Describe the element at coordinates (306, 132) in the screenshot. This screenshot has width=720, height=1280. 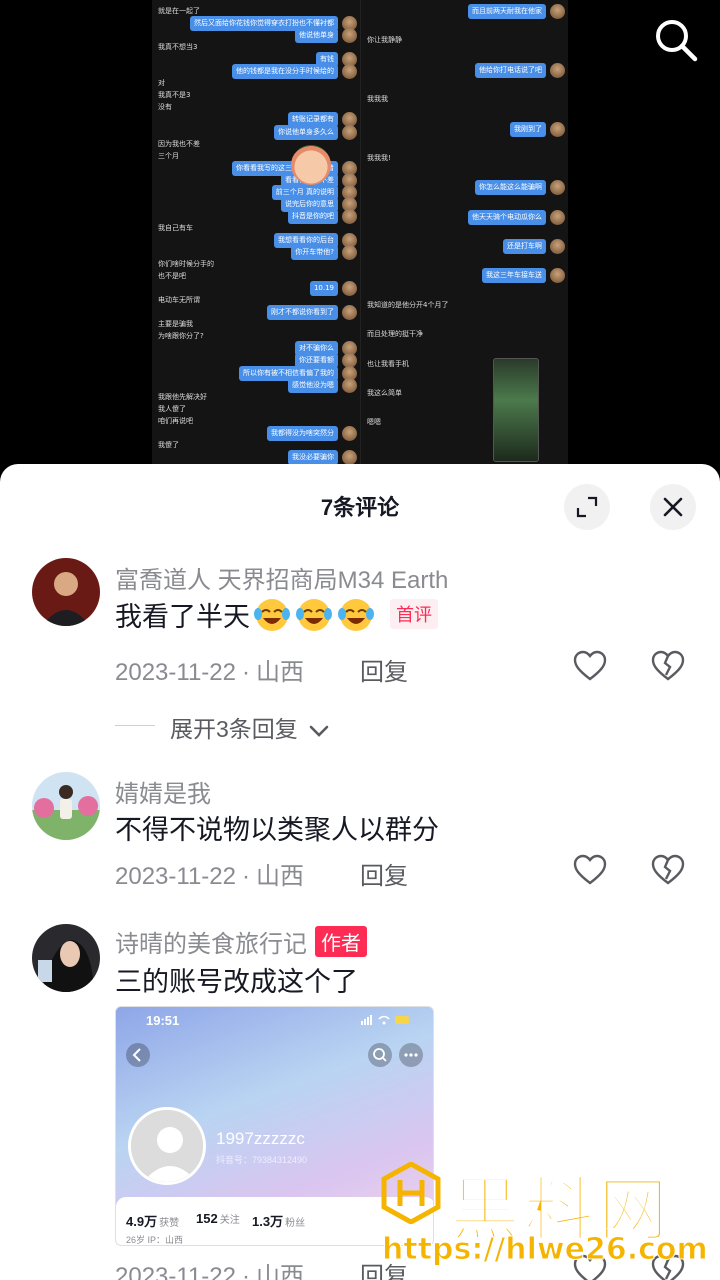
I see `chat-message: 你说他单身多久么` at that location.